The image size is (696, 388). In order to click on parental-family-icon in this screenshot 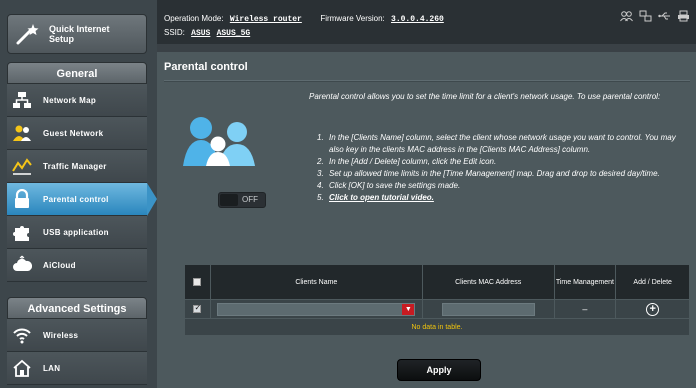, I will do `click(219, 141)`.